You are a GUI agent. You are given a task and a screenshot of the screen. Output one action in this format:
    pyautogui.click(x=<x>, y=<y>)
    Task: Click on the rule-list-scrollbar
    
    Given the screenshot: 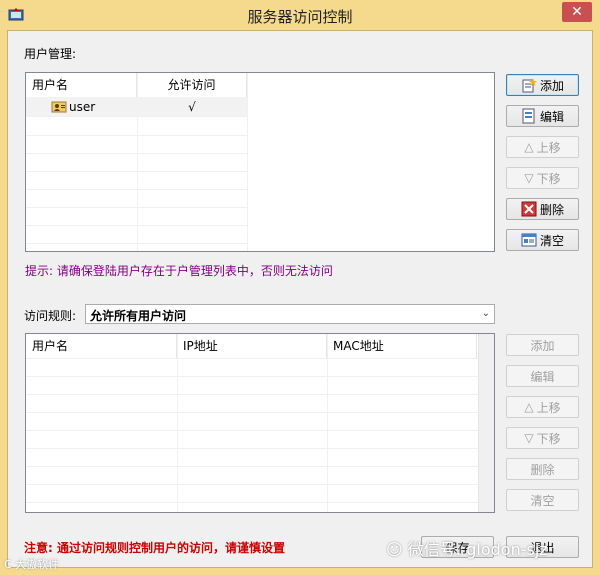 What is the action you would take?
    pyautogui.click(x=486, y=423)
    